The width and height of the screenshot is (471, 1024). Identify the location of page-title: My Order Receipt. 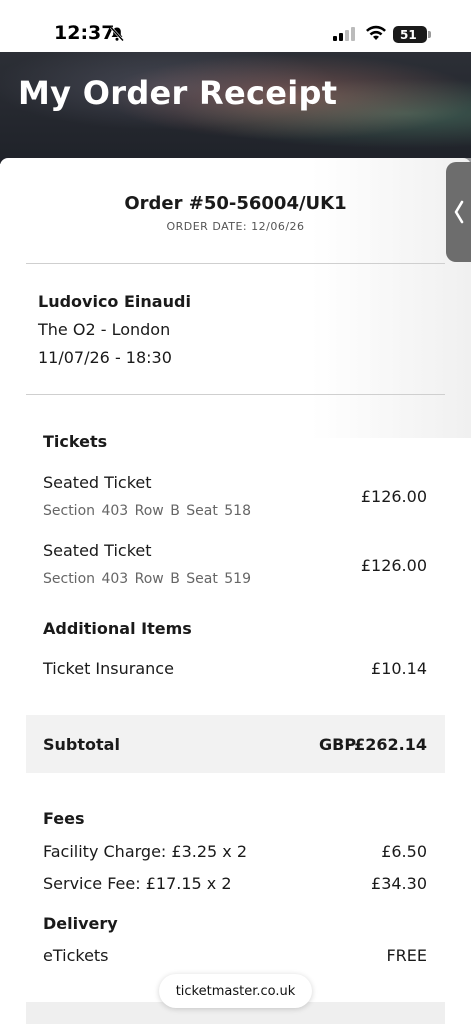
(178, 93).